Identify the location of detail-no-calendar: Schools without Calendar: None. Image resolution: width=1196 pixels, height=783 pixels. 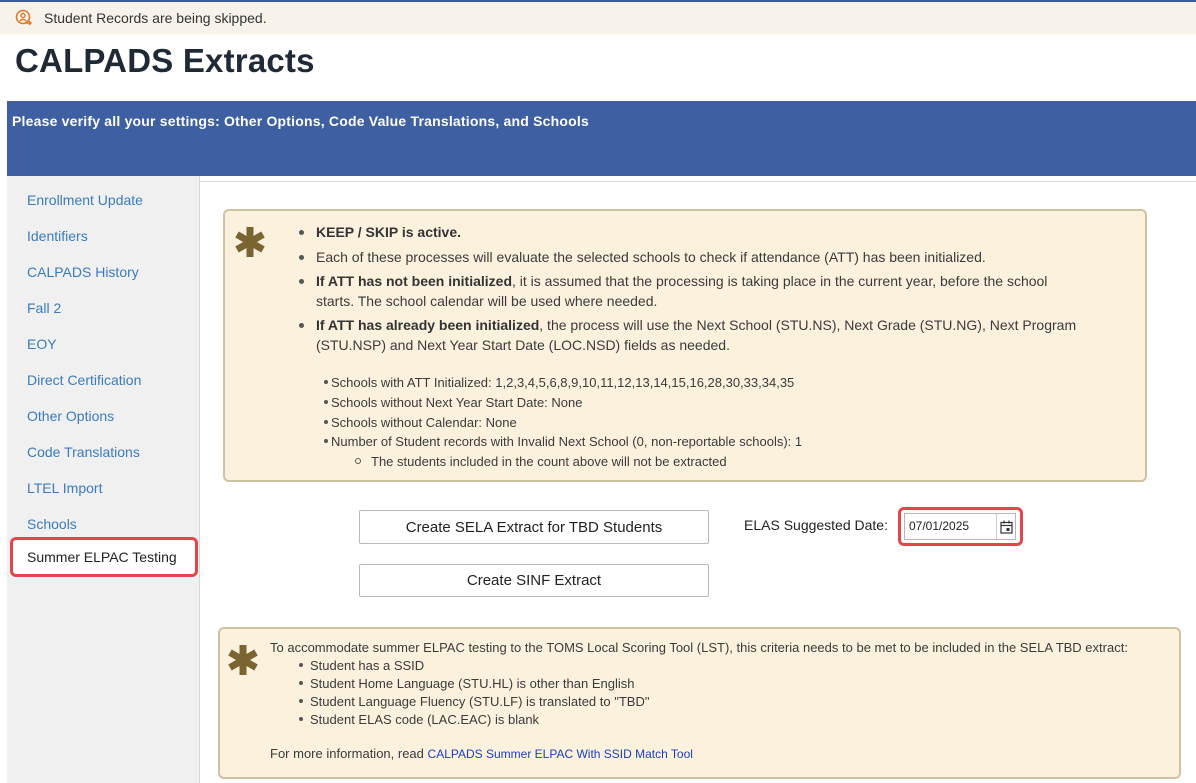
(424, 422).